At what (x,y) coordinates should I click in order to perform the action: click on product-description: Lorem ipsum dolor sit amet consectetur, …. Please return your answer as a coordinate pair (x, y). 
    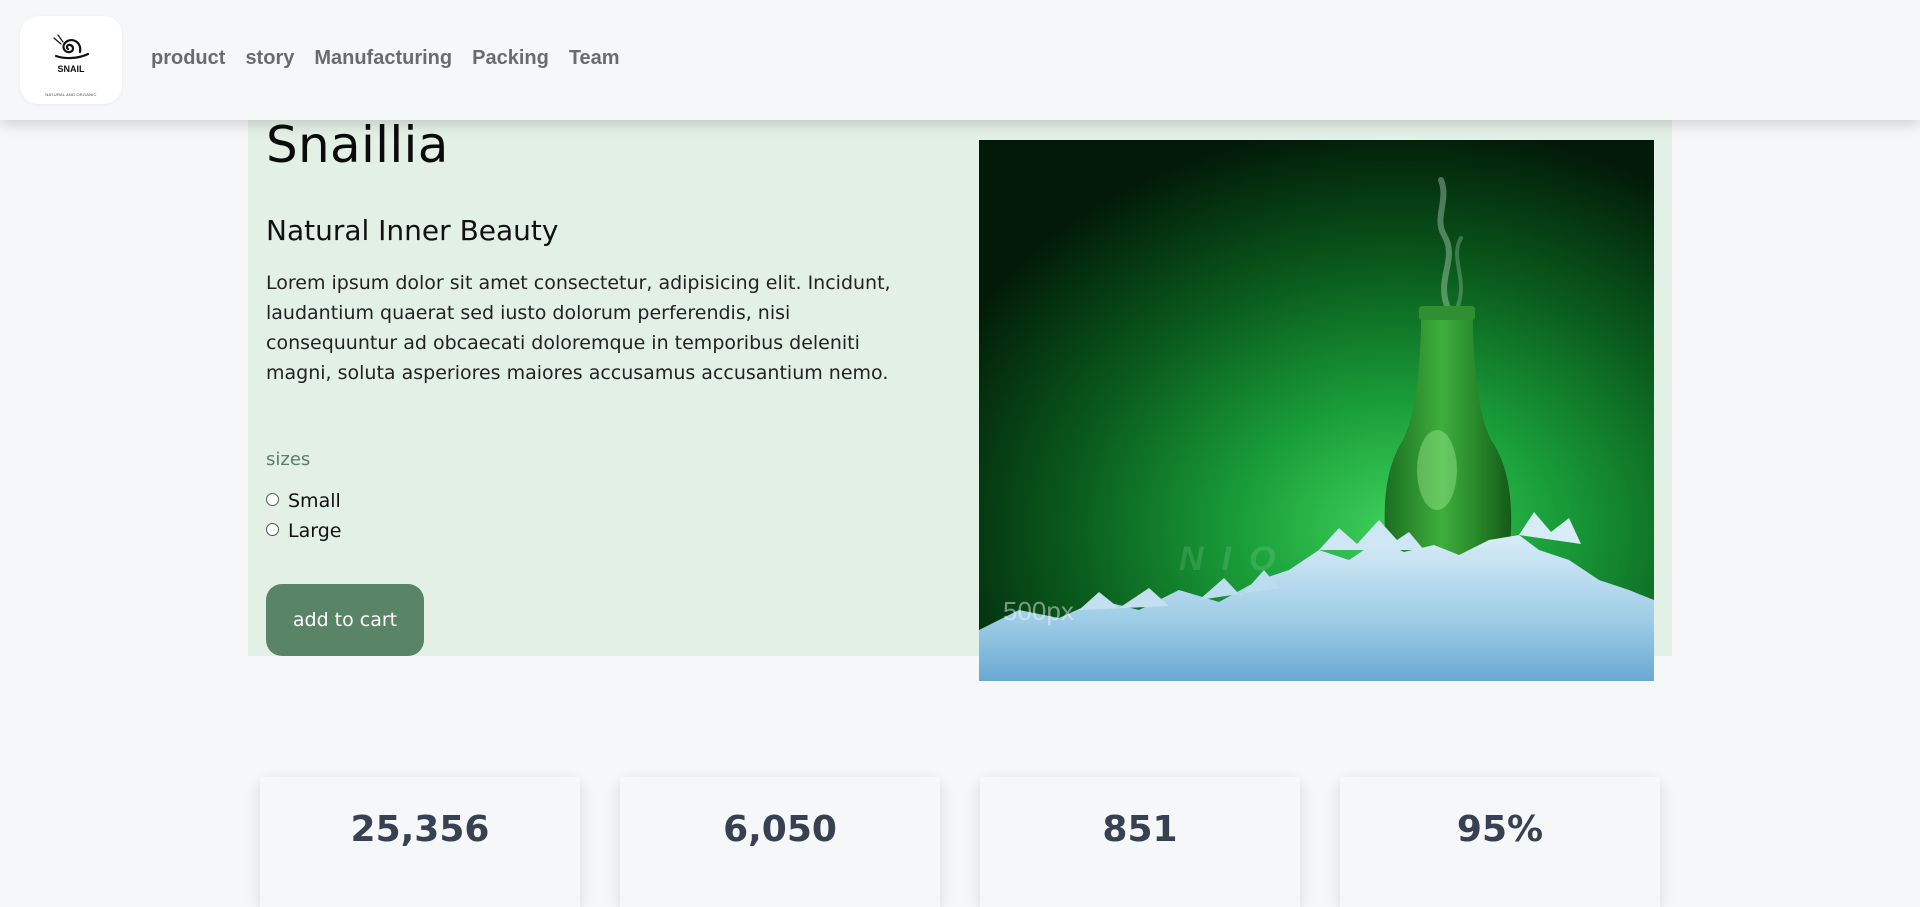
    Looking at the image, I should click on (578, 328).